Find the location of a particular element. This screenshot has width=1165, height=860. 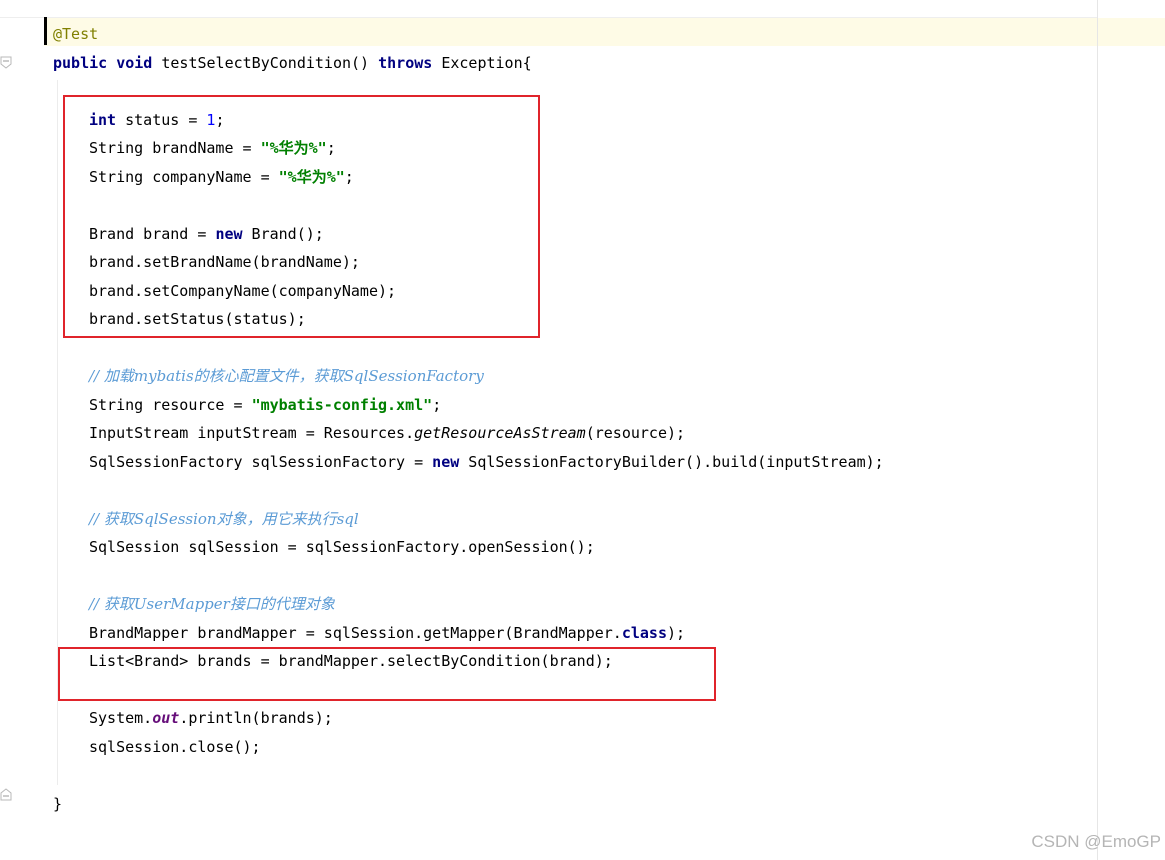

current-line-highlight is located at coordinates (604, 32).